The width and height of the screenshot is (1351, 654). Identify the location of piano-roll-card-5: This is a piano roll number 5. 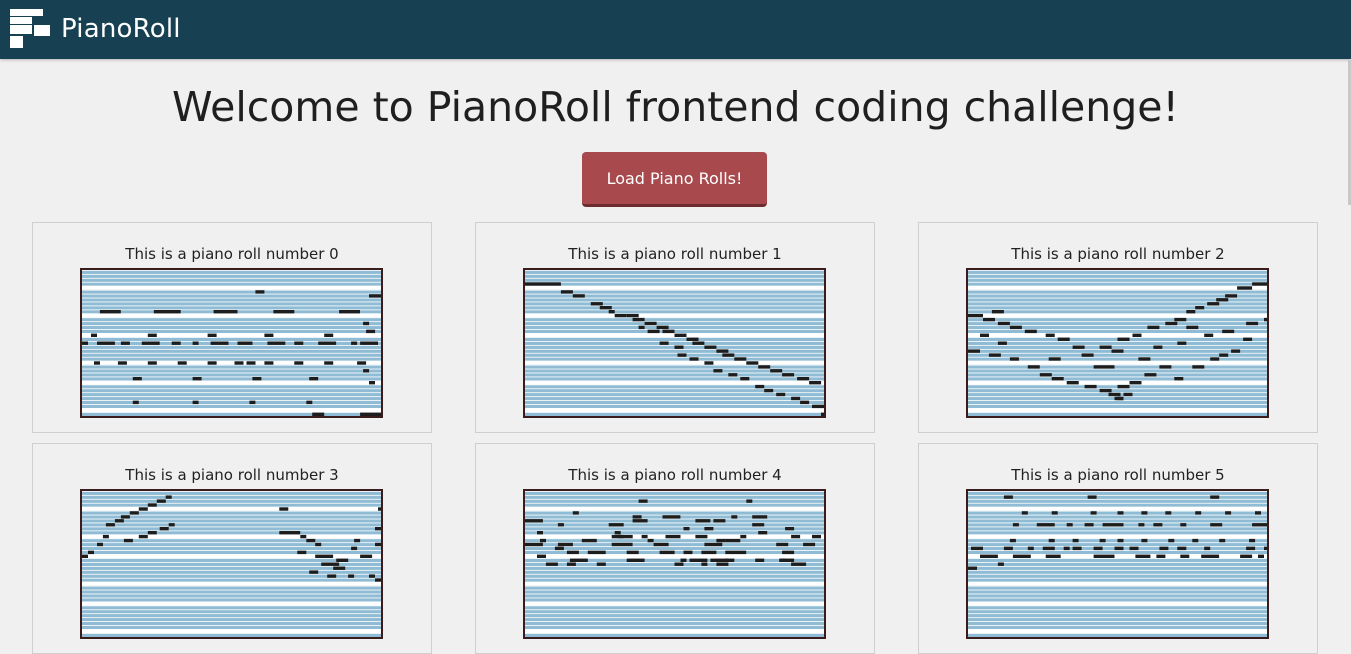
(1118, 548).